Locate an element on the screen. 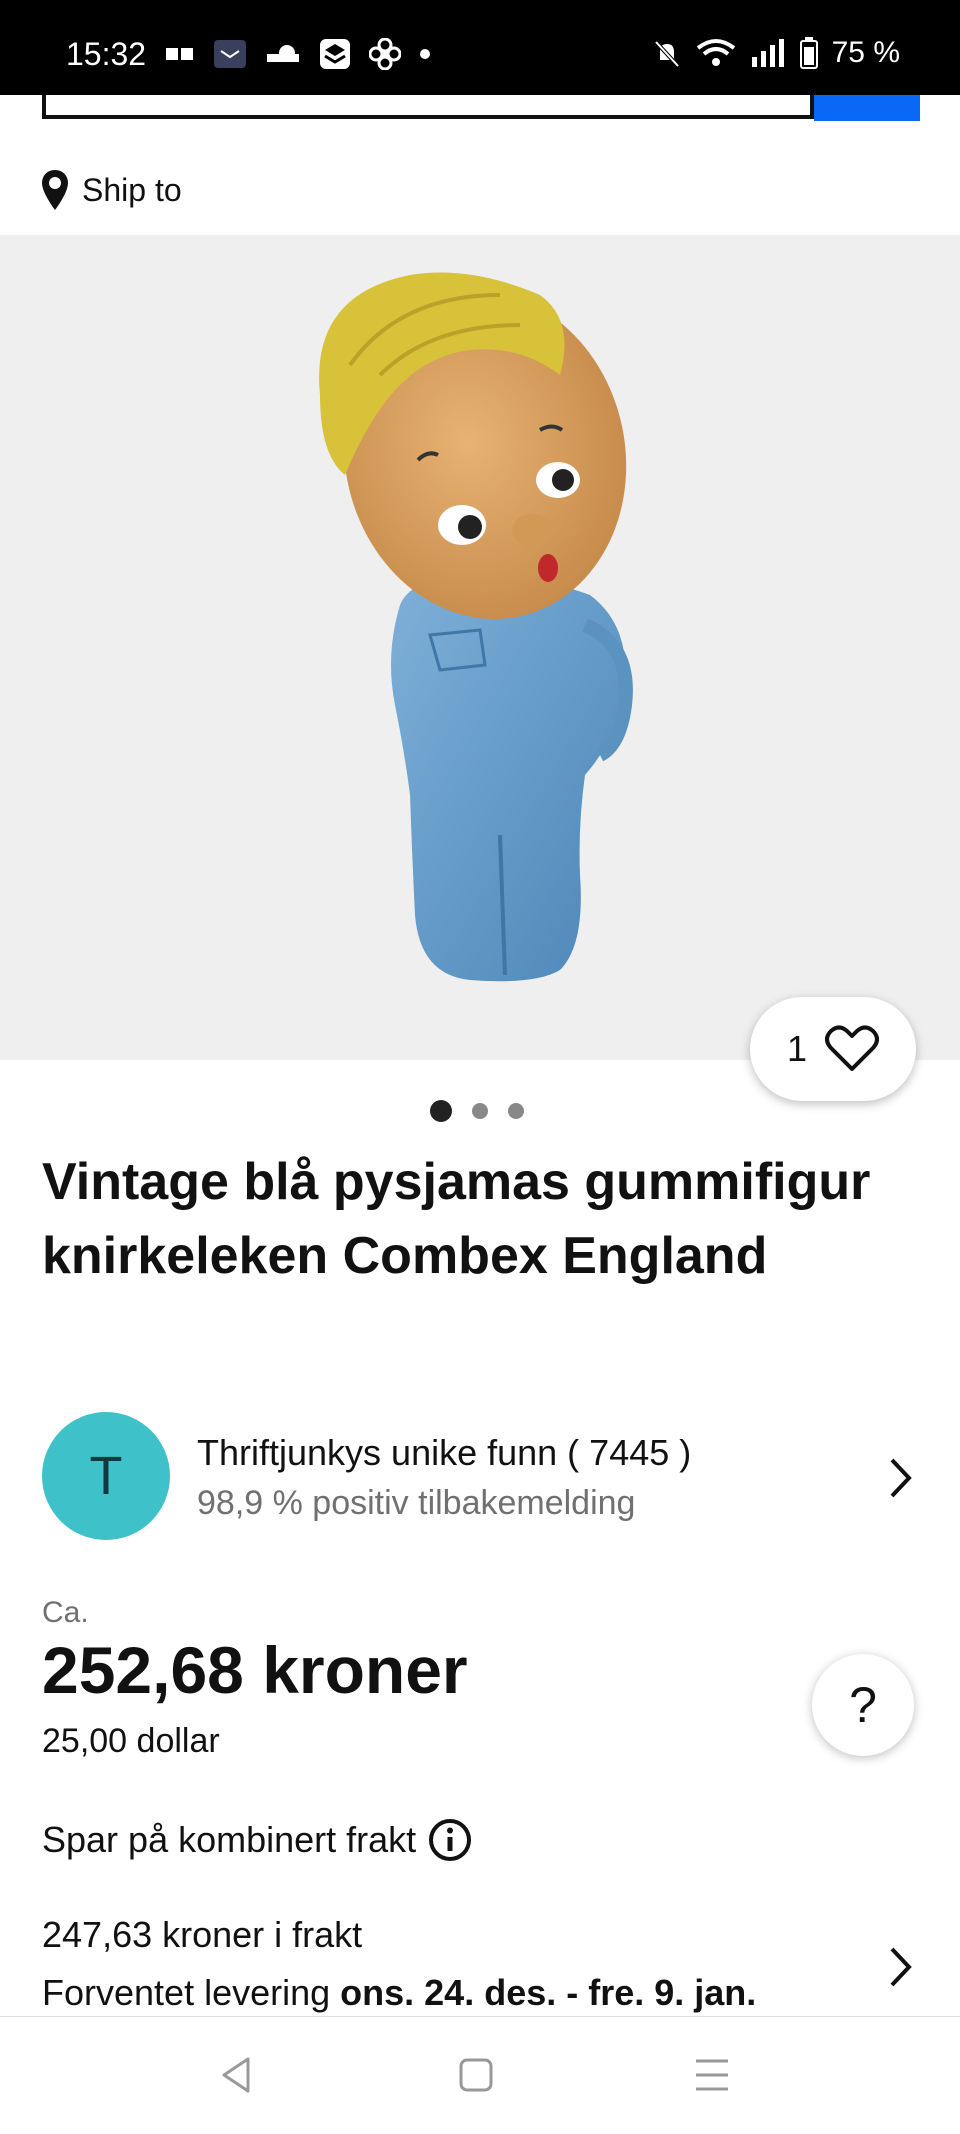  fan-icon is located at coordinates (385, 54).